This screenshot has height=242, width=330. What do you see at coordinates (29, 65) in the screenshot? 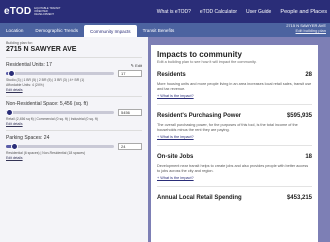
I see `residential-units-label: Residential Units: 17` at bounding box center [29, 65].